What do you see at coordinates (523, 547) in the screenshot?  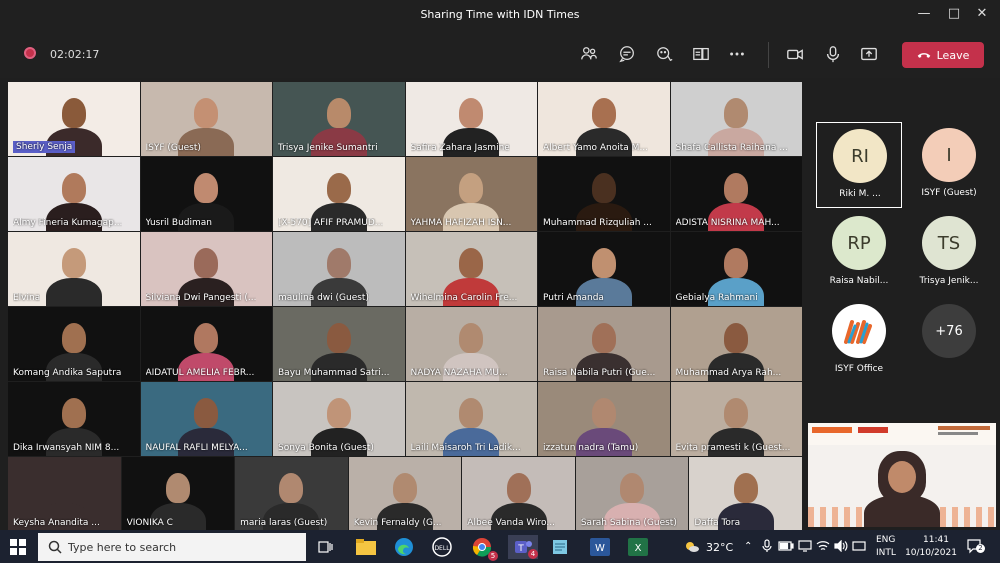 I see `teams-icon: T 4` at bounding box center [523, 547].